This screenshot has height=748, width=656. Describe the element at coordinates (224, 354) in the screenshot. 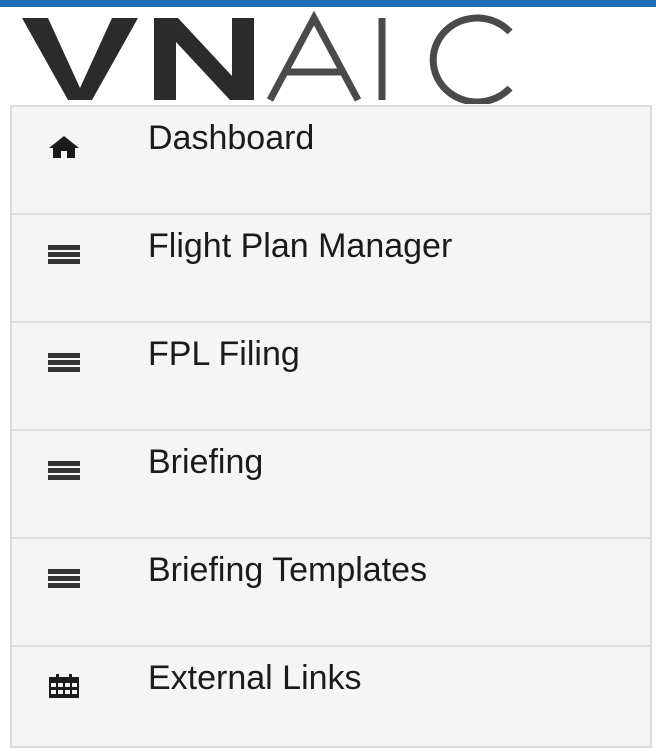

I see `menu-item-label: FPL Filing` at that location.